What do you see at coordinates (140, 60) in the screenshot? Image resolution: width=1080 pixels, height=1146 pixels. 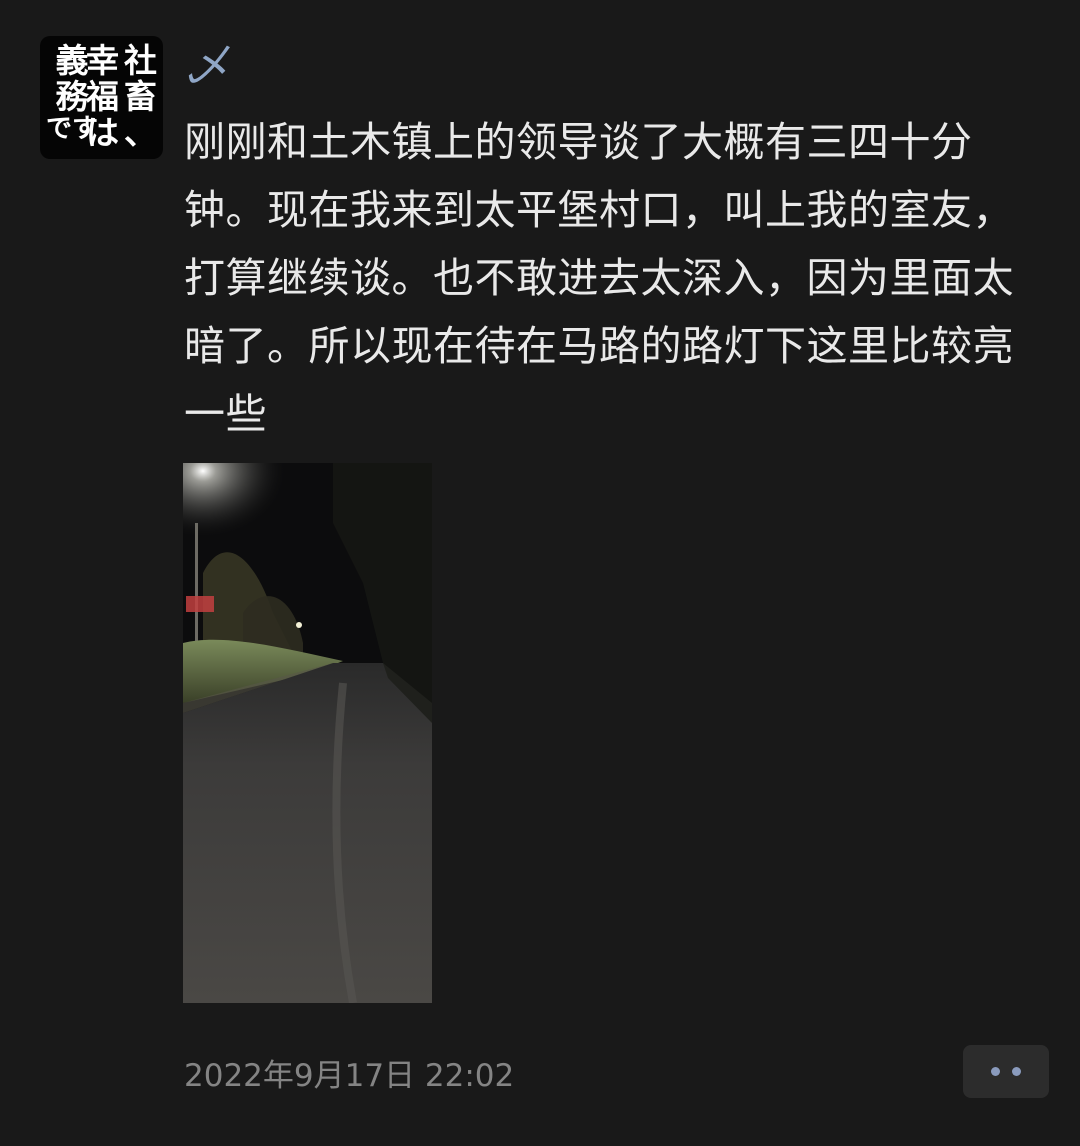 I see `avatar-char: 社` at bounding box center [140, 60].